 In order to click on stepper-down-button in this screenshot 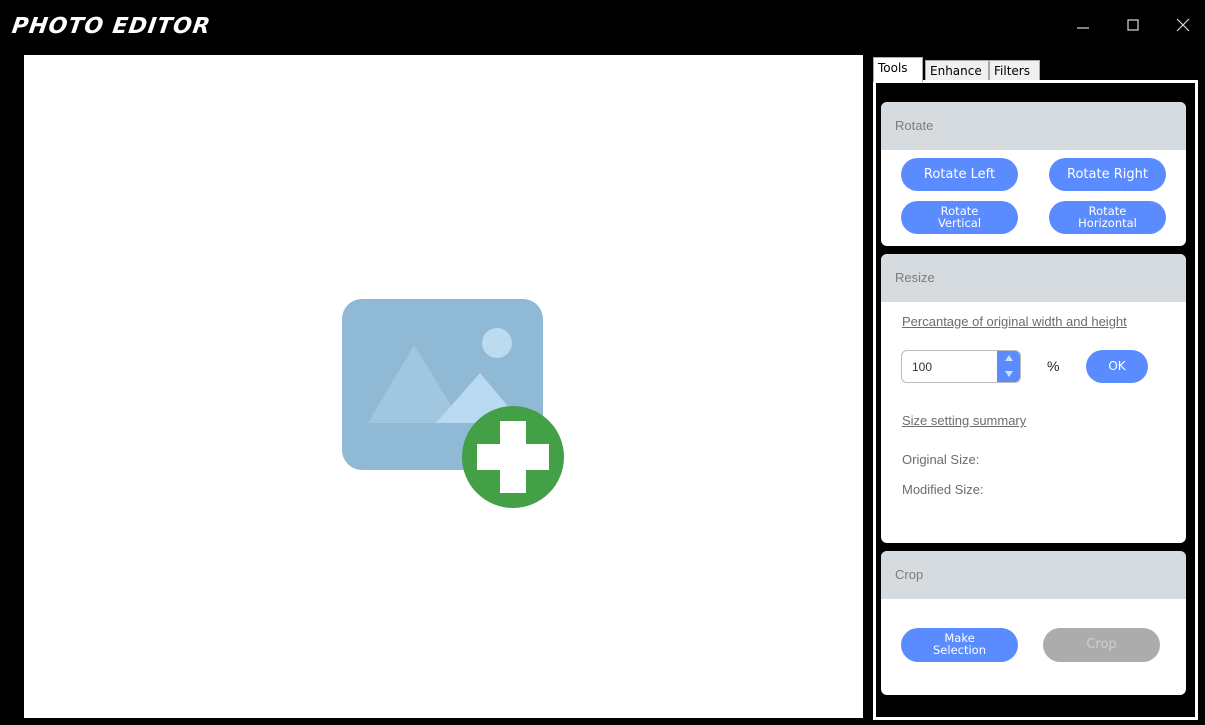, I will do `click(1008, 374)`.